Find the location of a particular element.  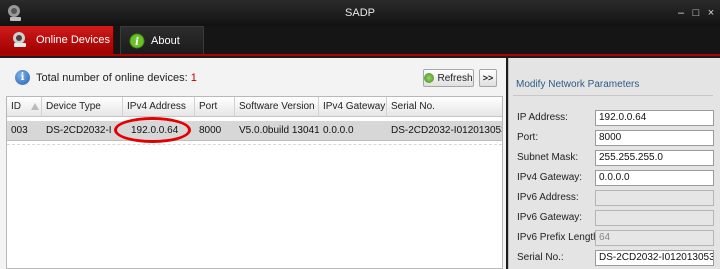

serial-no-label: Serial No.: is located at coordinates (540, 257).